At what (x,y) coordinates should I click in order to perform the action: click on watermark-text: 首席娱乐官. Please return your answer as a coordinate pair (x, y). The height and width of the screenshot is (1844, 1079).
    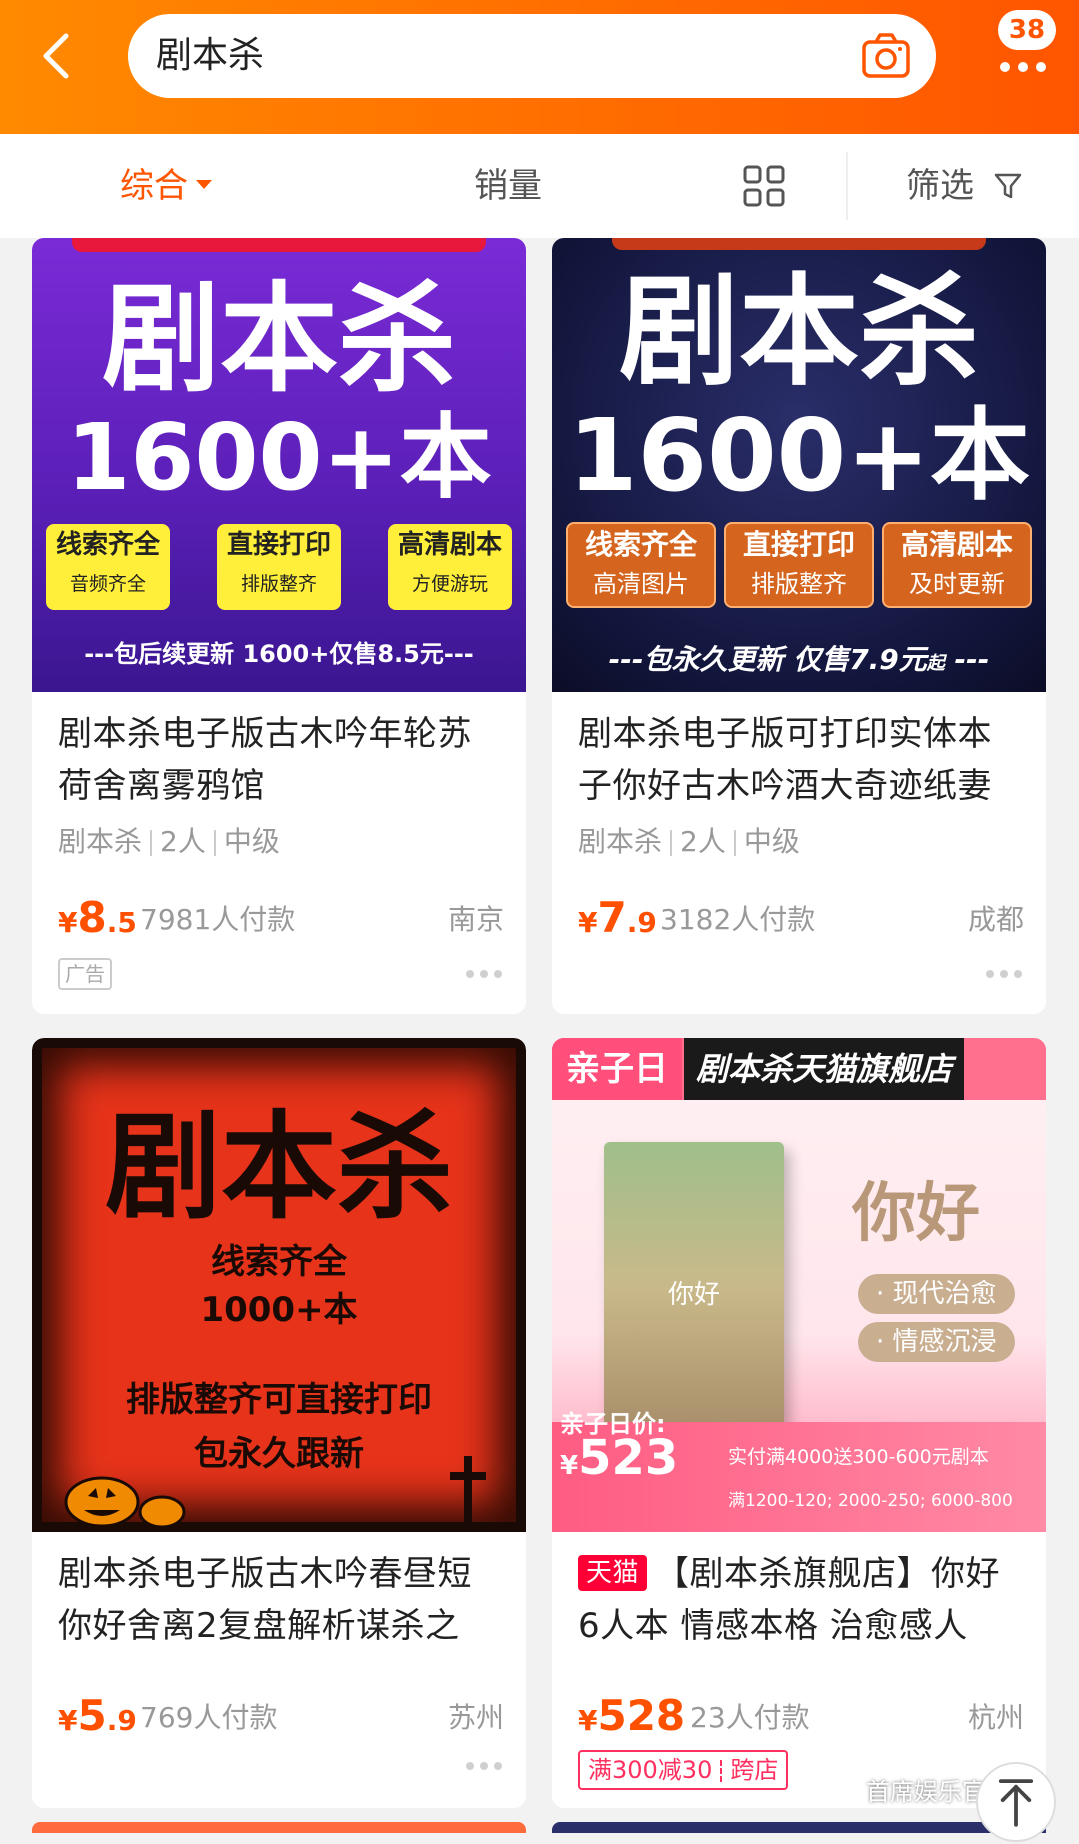
    Looking at the image, I should click on (926, 1792).